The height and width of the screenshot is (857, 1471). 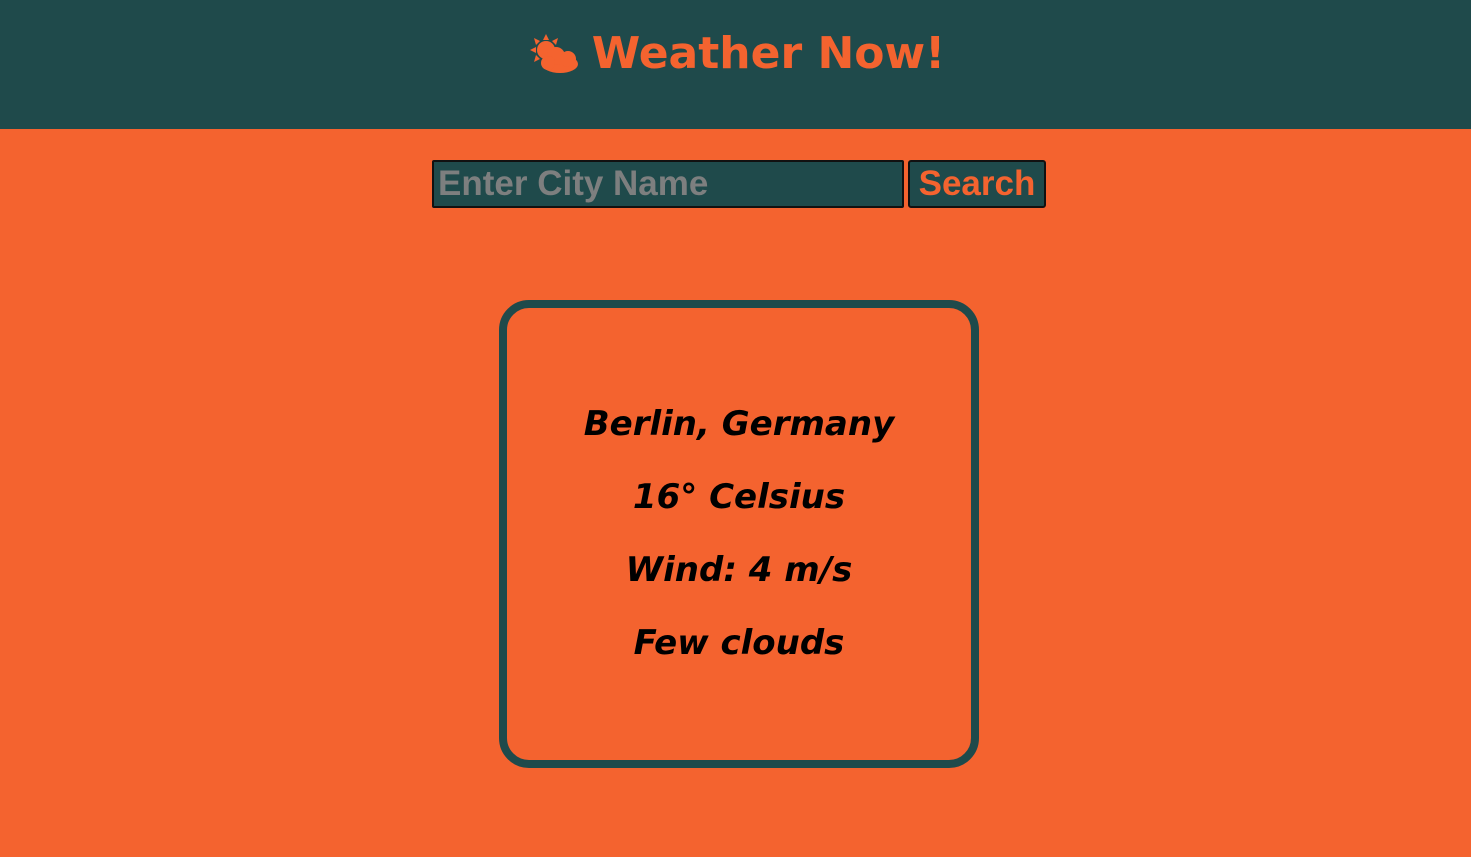 I want to click on app-title-text: Weather Now!, so click(x=768, y=53).